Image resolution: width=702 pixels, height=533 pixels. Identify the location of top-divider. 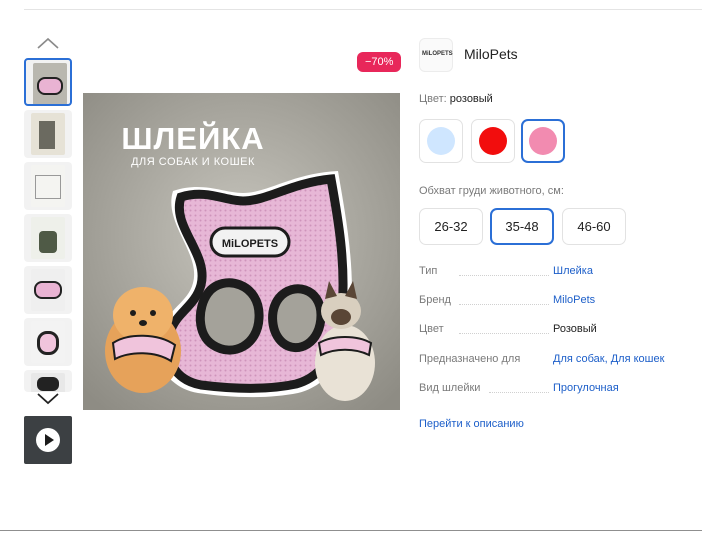
(363, 9).